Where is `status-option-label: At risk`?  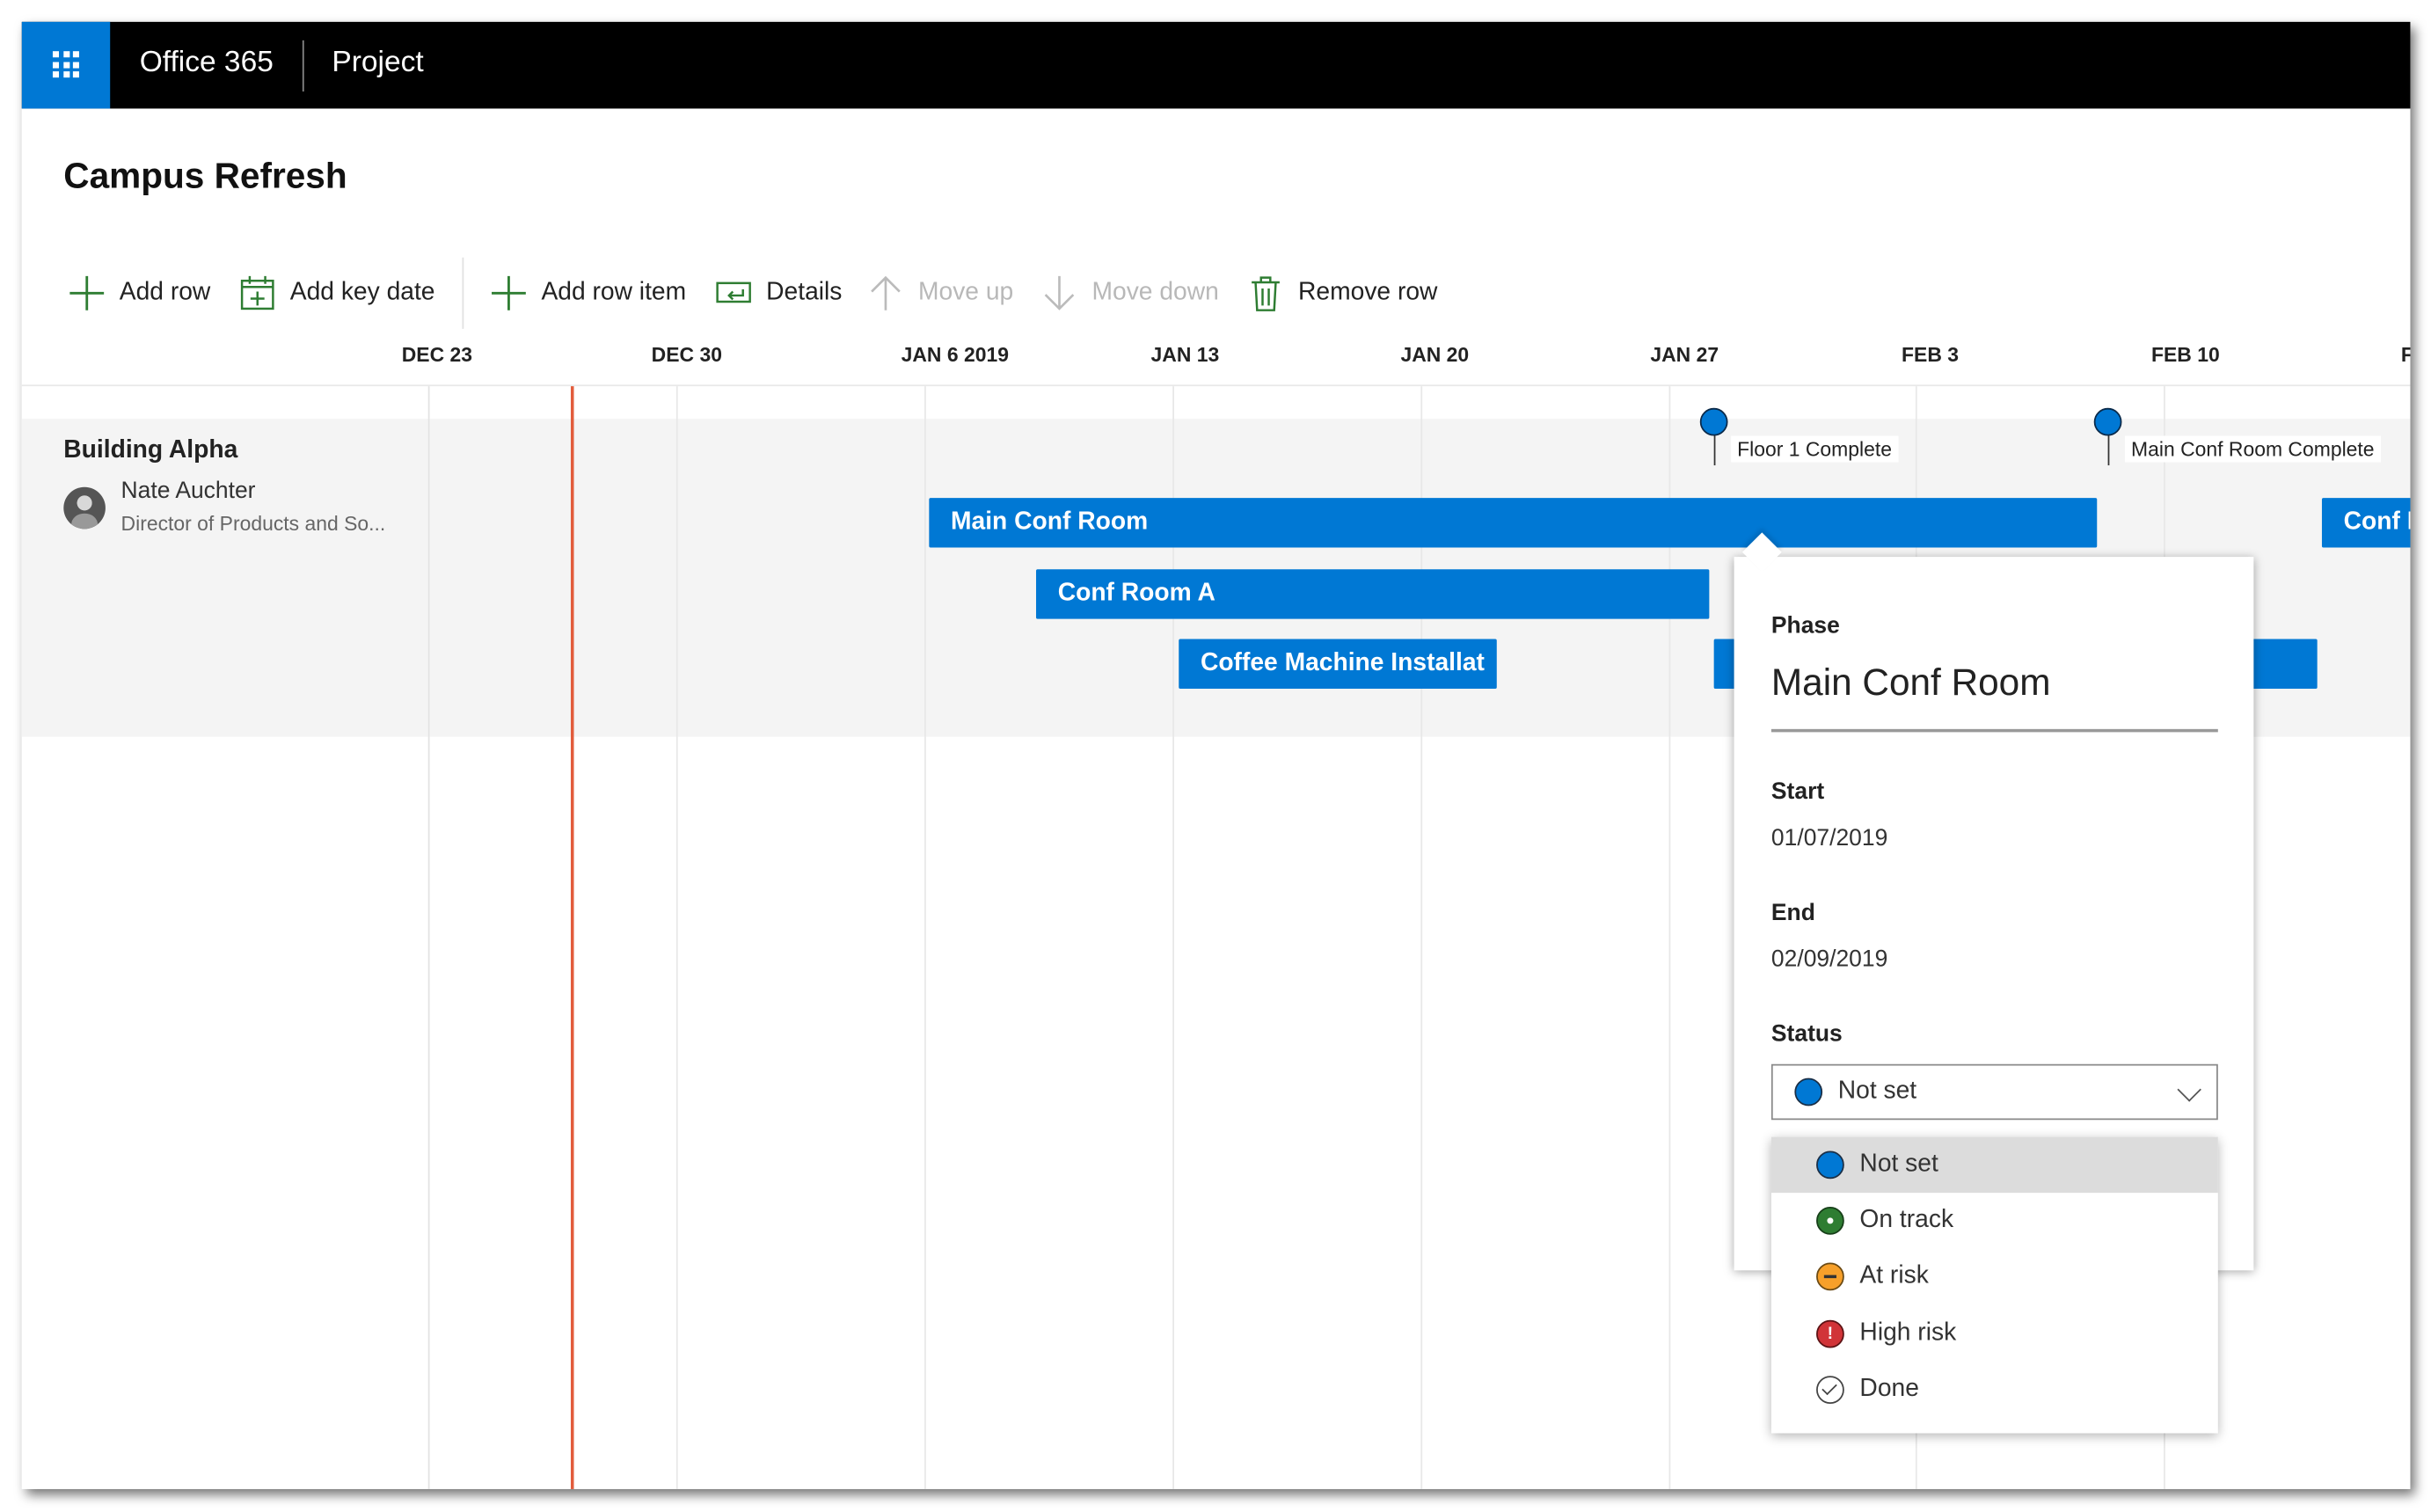
status-option-label: At risk is located at coordinates (1894, 1275).